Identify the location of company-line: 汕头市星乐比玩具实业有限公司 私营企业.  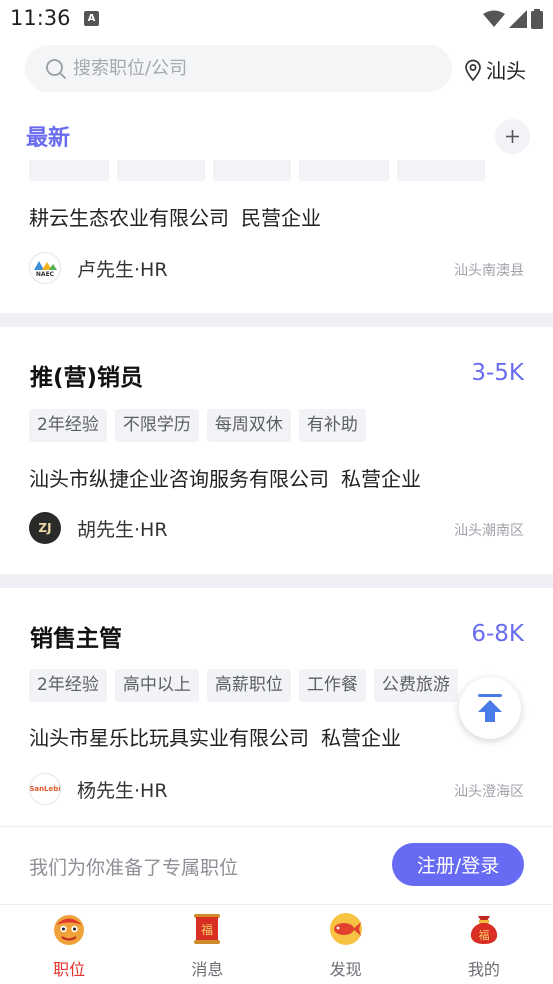
(215, 736).